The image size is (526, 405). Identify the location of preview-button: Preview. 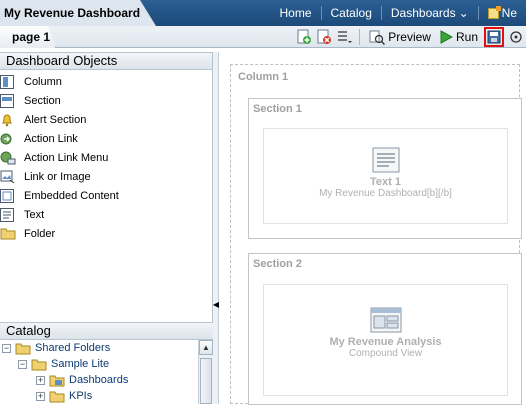
(400, 37).